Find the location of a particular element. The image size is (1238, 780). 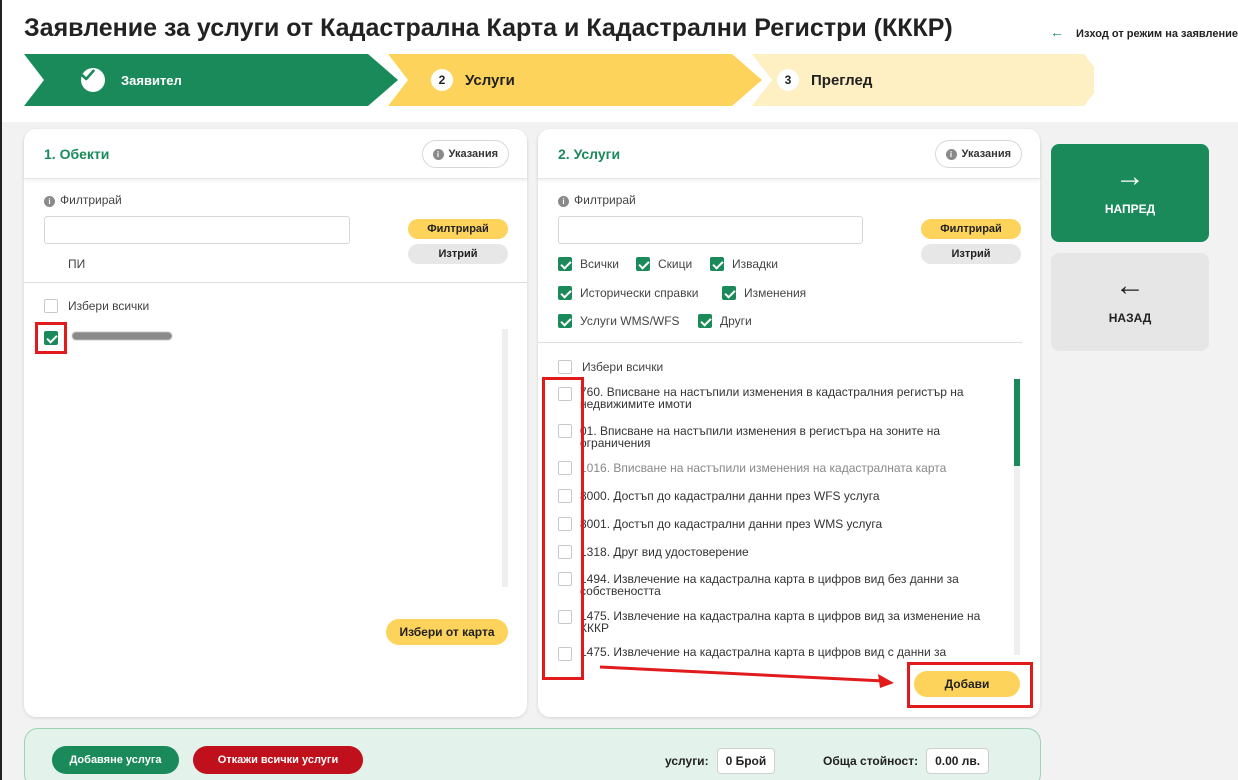

total-cost-label: Обща стойност: is located at coordinates (871, 761).